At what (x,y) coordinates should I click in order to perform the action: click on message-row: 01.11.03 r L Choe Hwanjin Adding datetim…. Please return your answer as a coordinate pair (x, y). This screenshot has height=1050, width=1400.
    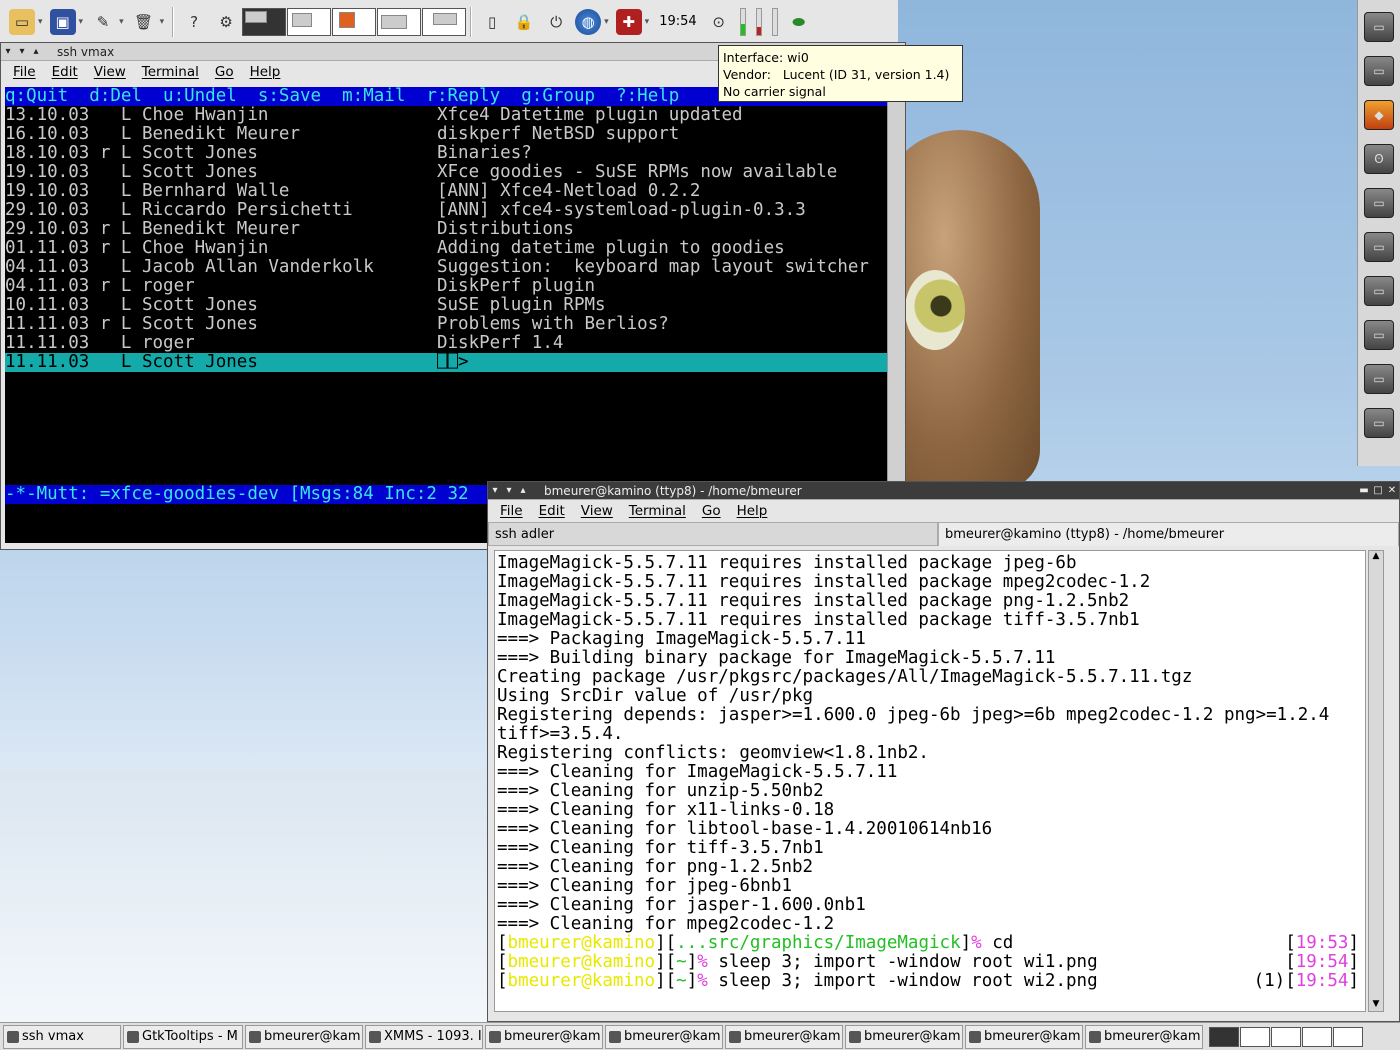
    Looking at the image, I should click on (446, 248).